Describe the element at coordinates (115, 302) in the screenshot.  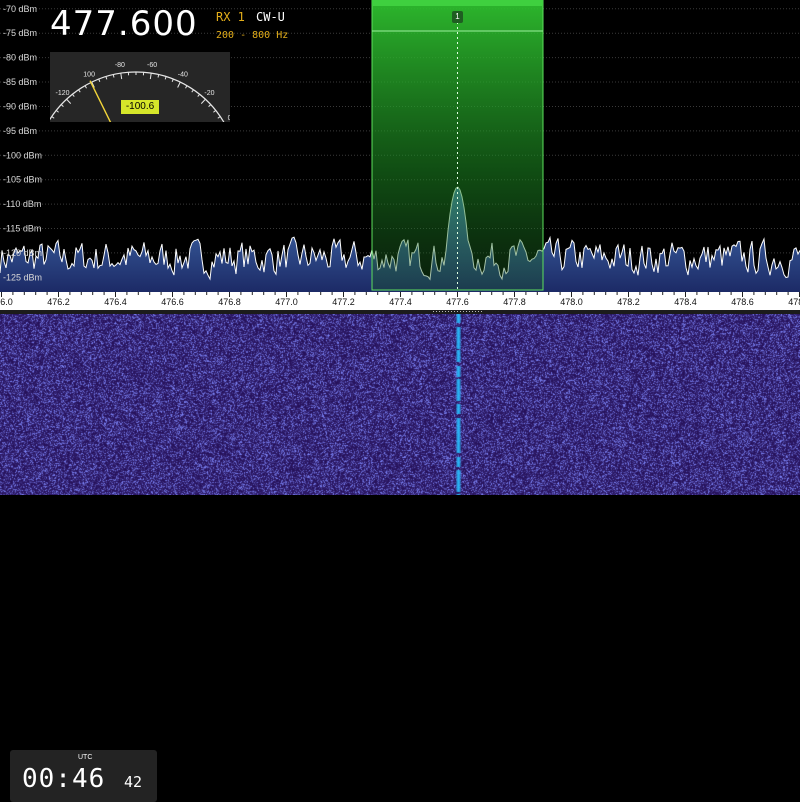
I see `frequency-tick-label: 476.4` at that location.